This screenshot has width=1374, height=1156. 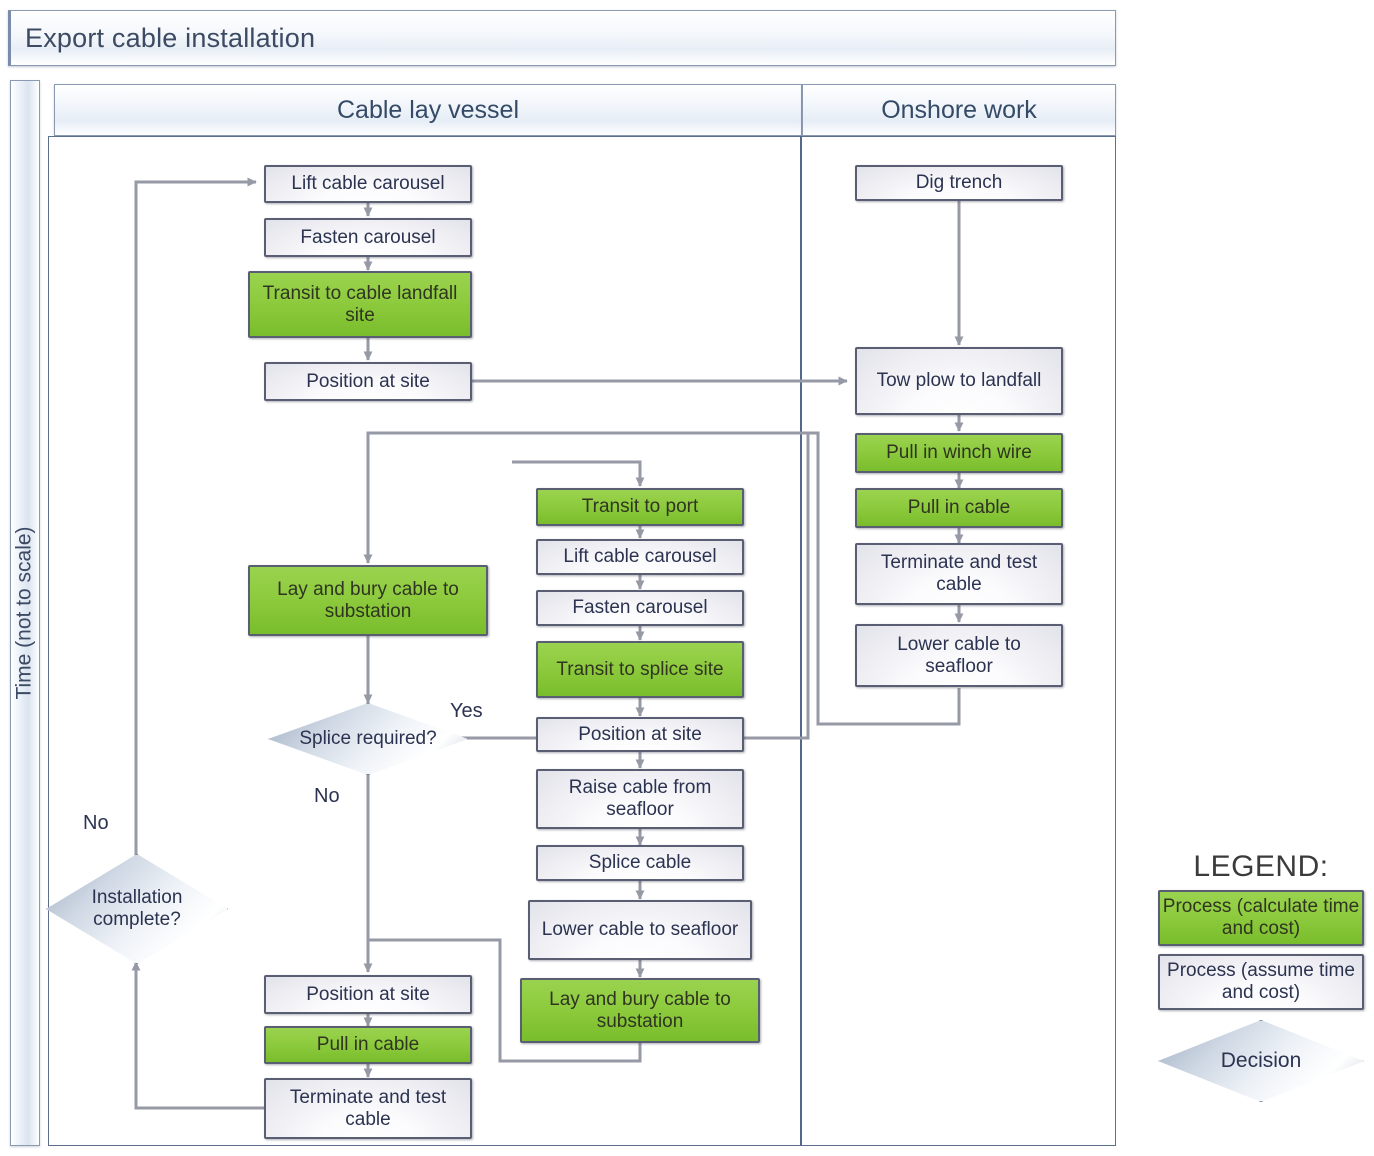 I want to click on node-tow-plow-to-landfall: Tow plow to landfall, so click(x=959, y=381).